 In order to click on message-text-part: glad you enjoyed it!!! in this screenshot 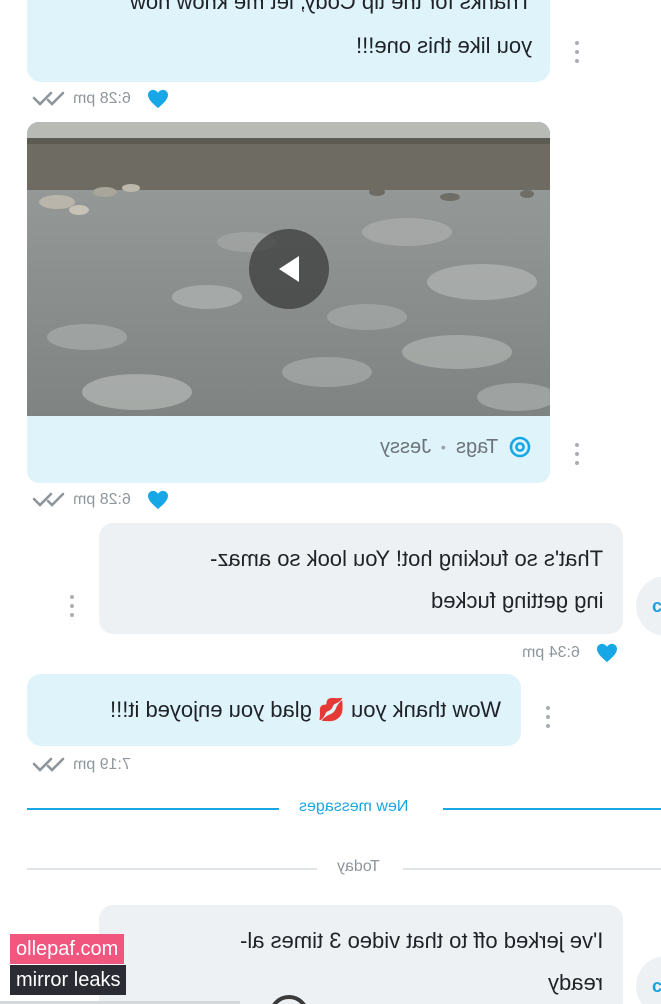, I will do `click(210, 709)`.